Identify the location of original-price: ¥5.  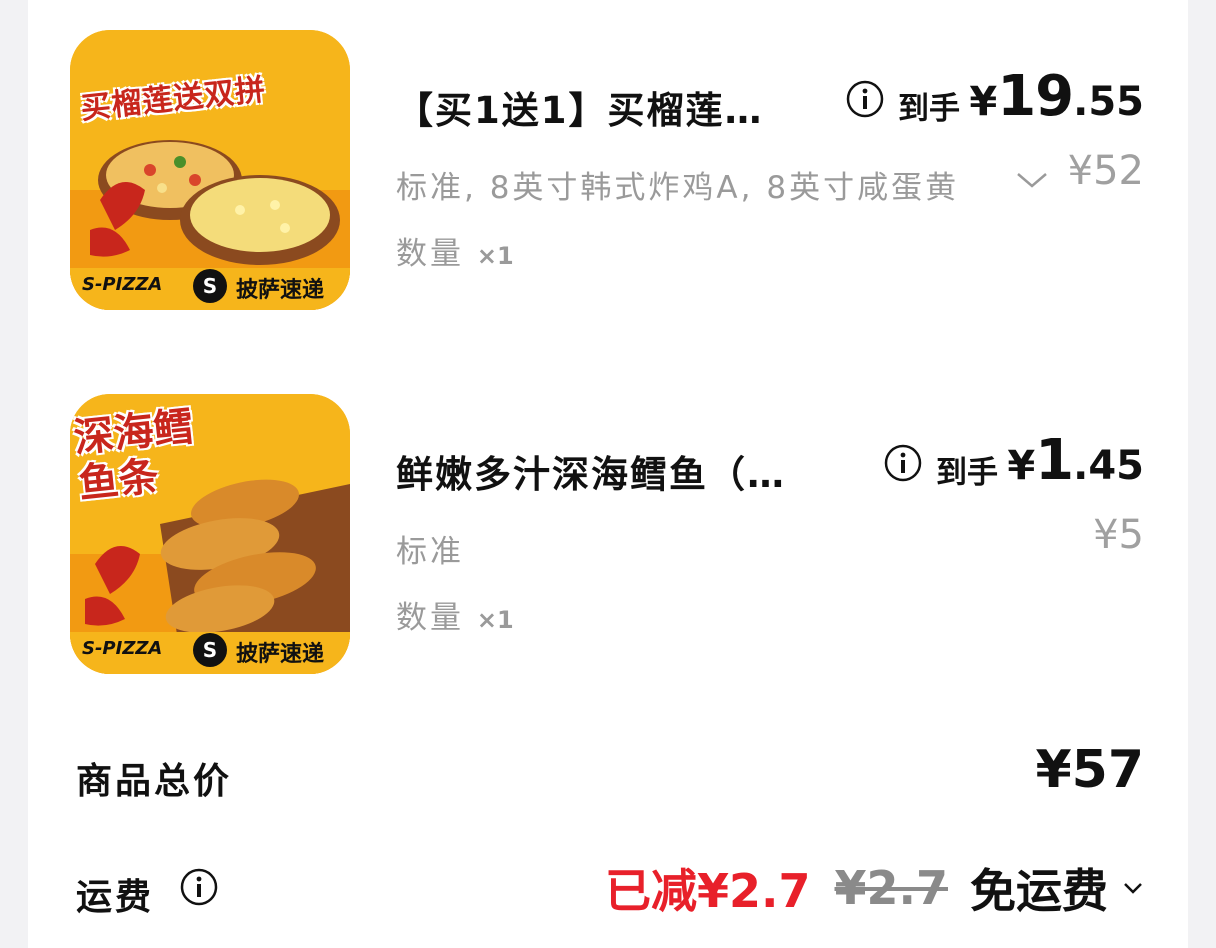
(1118, 535).